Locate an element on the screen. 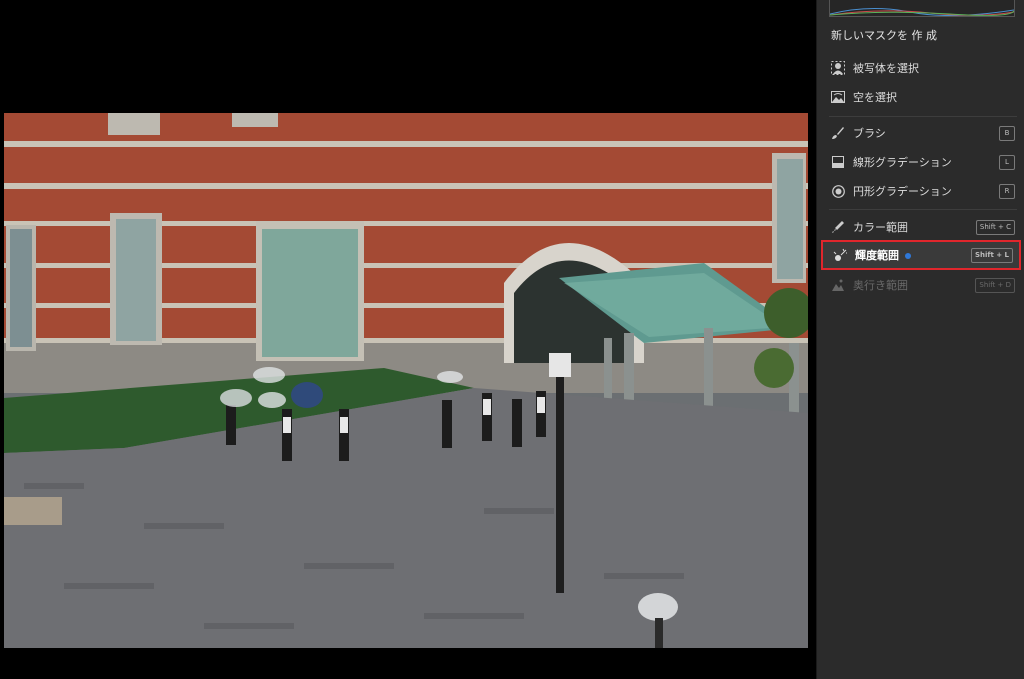  color-range-label: カラー範囲 is located at coordinates (880, 227).